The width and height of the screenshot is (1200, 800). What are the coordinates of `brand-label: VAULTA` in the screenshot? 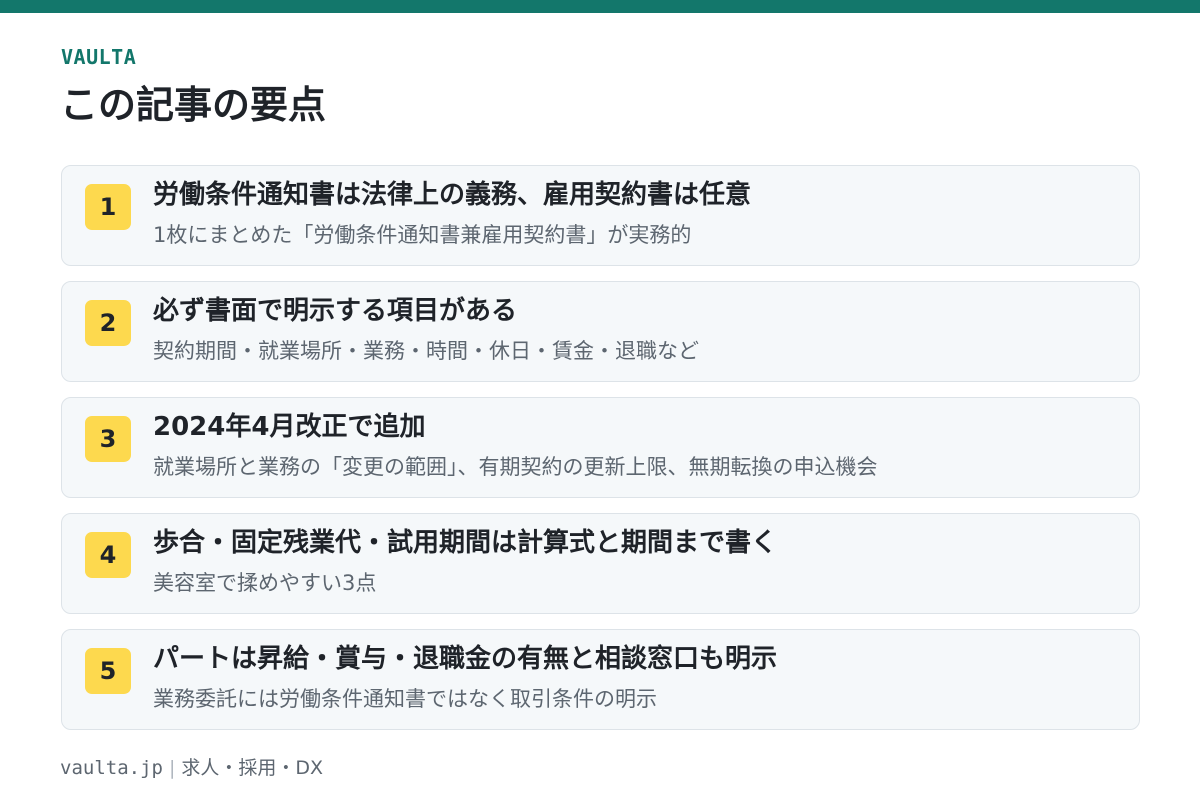 It's located at (99, 57).